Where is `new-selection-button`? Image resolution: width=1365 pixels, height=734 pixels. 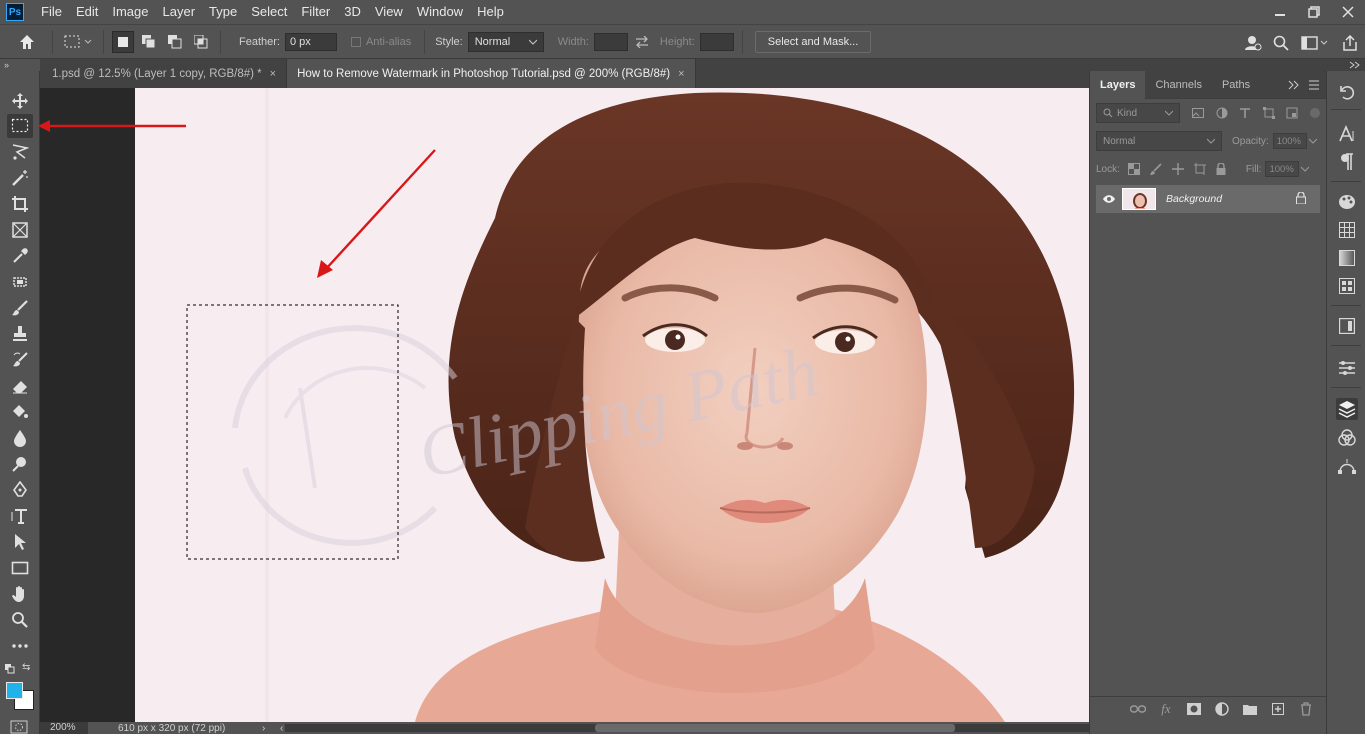 new-selection-button is located at coordinates (123, 41).